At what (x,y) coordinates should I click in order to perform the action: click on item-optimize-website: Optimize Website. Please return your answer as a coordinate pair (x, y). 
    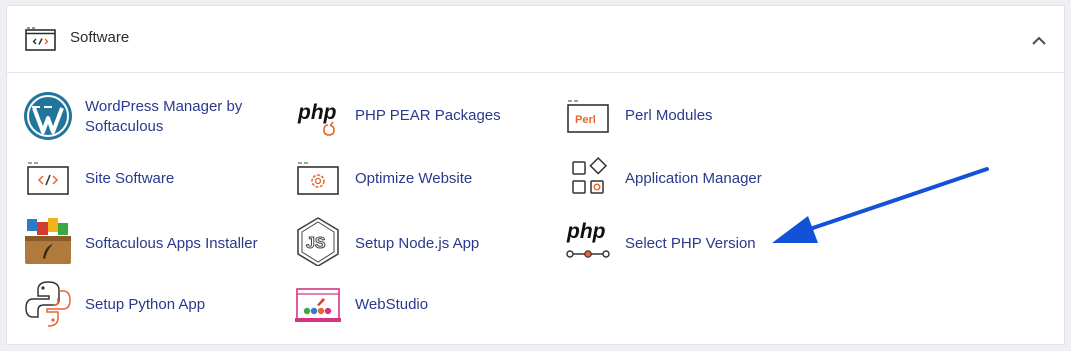
    Looking at the image, I should click on (420, 182).